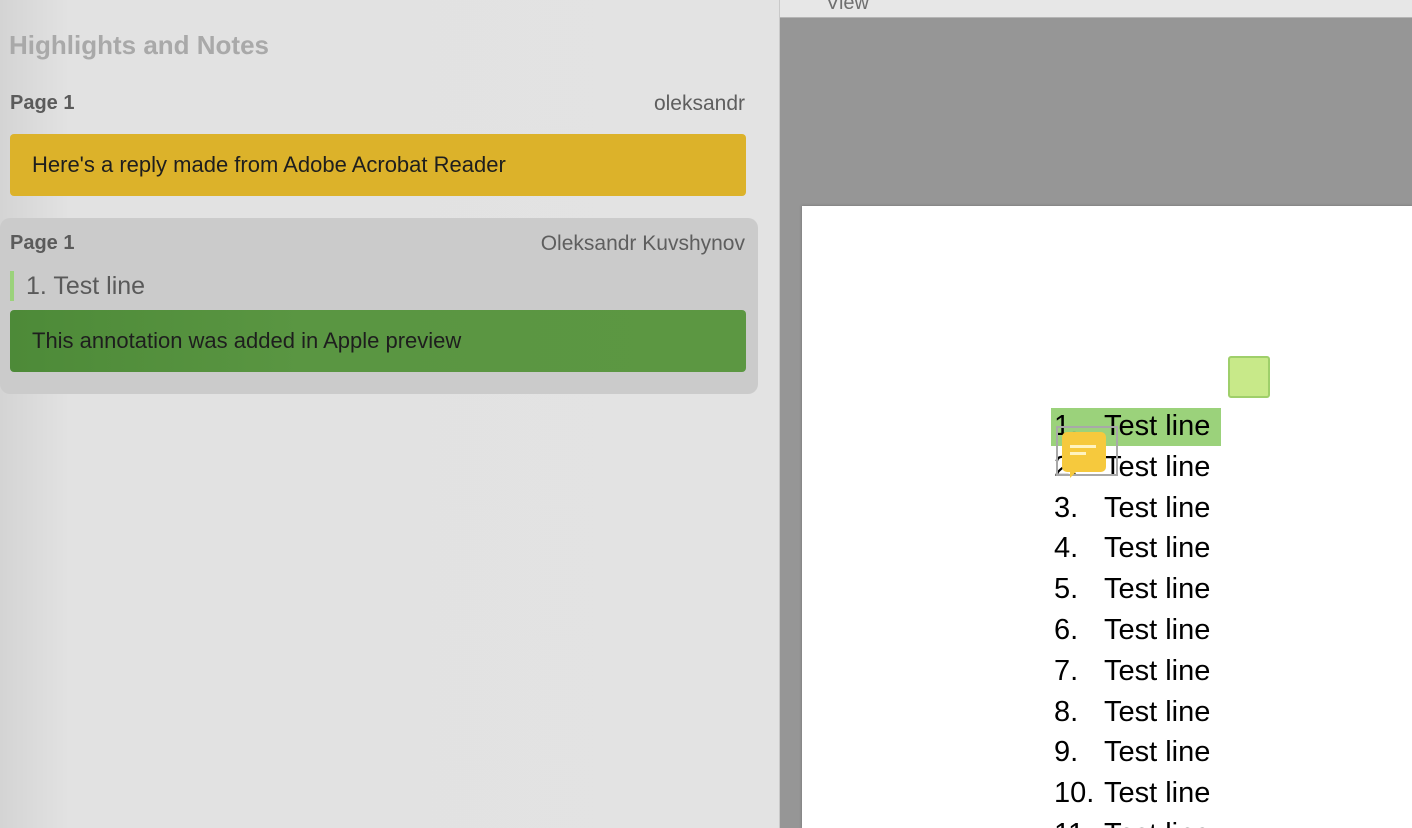  Describe the element at coordinates (139, 45) in the screenshot. I see `sidebar-title: Highlights and Notes` at that location.